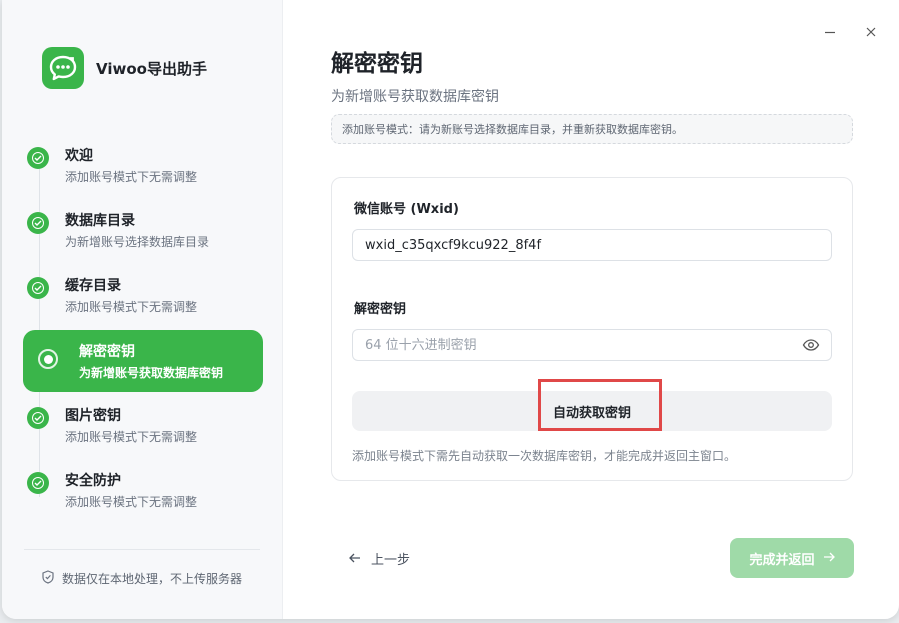 The image size is (899, 623). I want to click on step-title: 数据库目录, so click(100, 221).